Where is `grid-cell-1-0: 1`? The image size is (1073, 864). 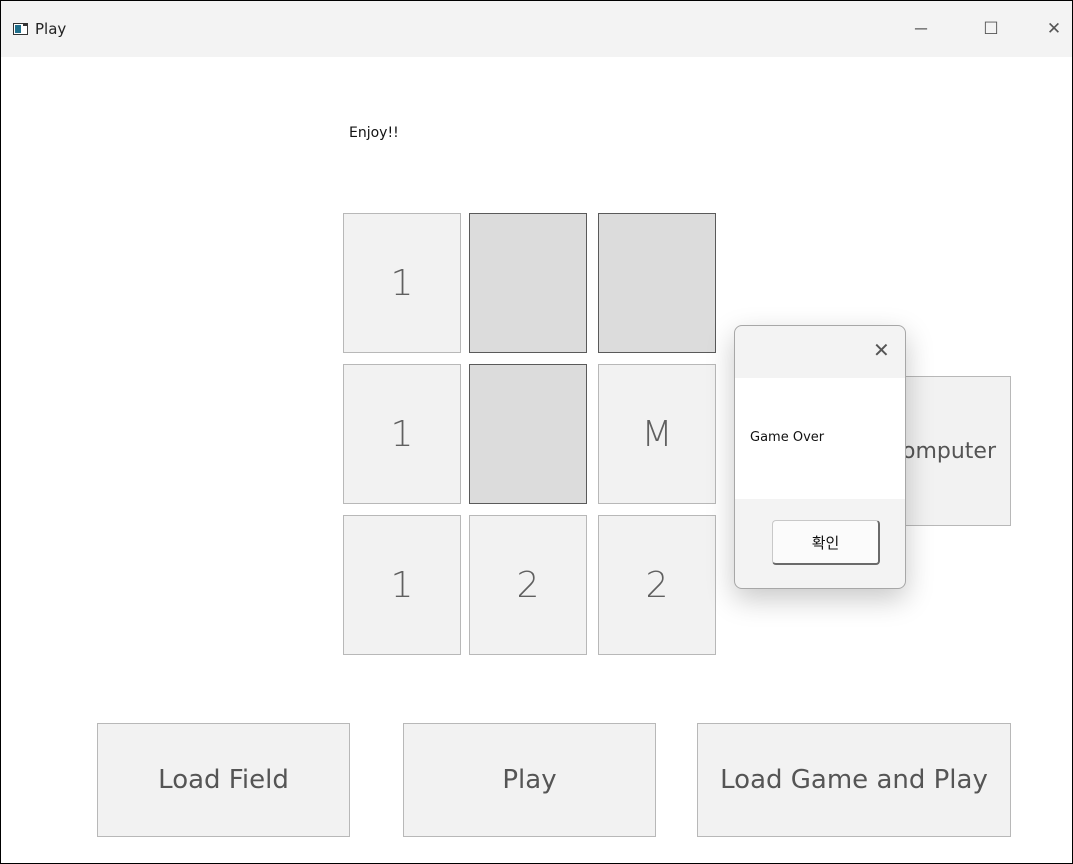
grid-cell-1-0: 1 is located at coordinates (402, 434).